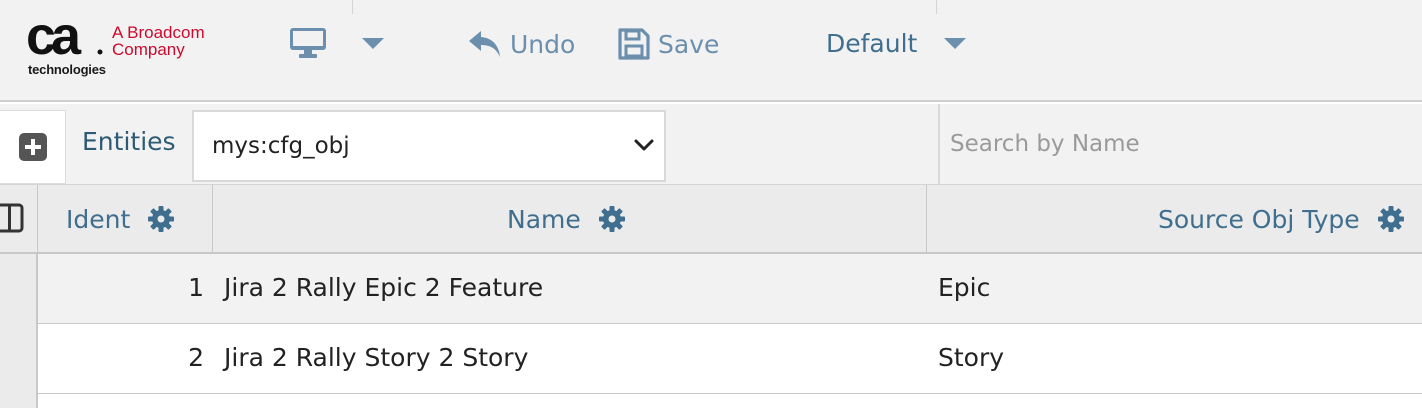 The image size is (1422, 408). What do you see at coordinates (484, 44) in the screenshot?
I see `undo-arrow-icon` at bounding box center [484, 44].